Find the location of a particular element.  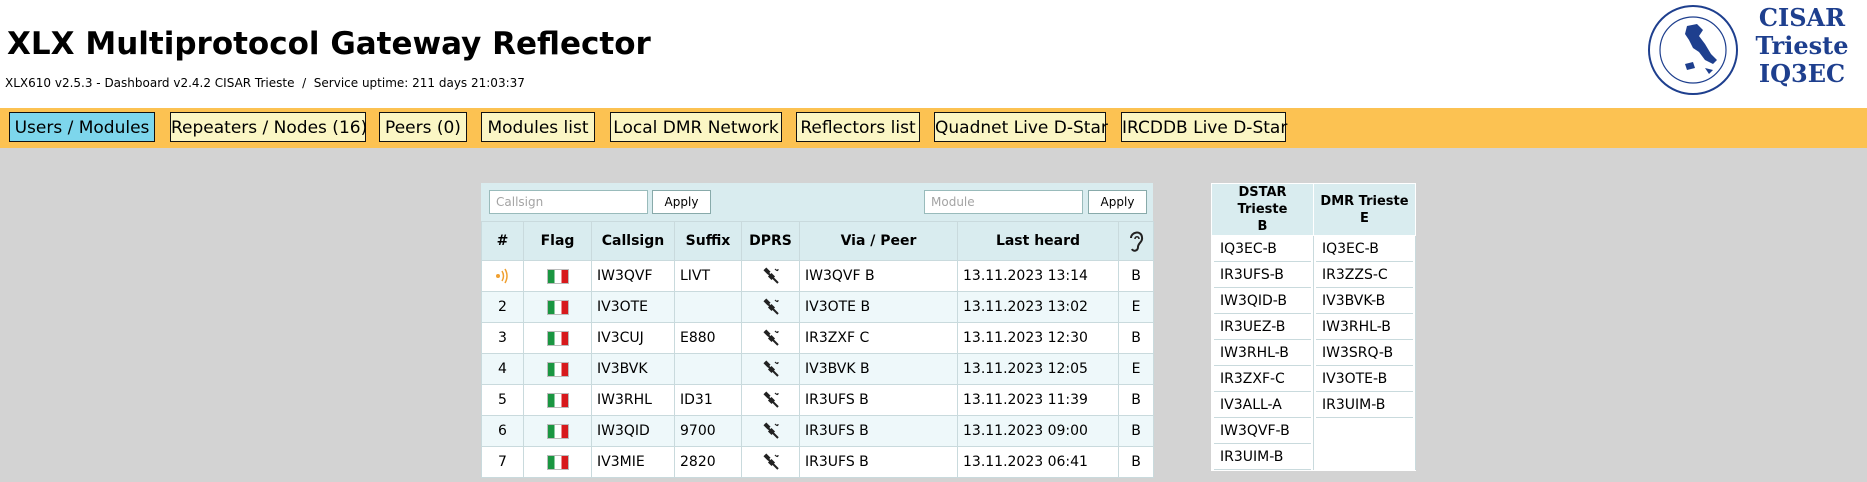

module-filter-input is located at coordinates (1003, 202).